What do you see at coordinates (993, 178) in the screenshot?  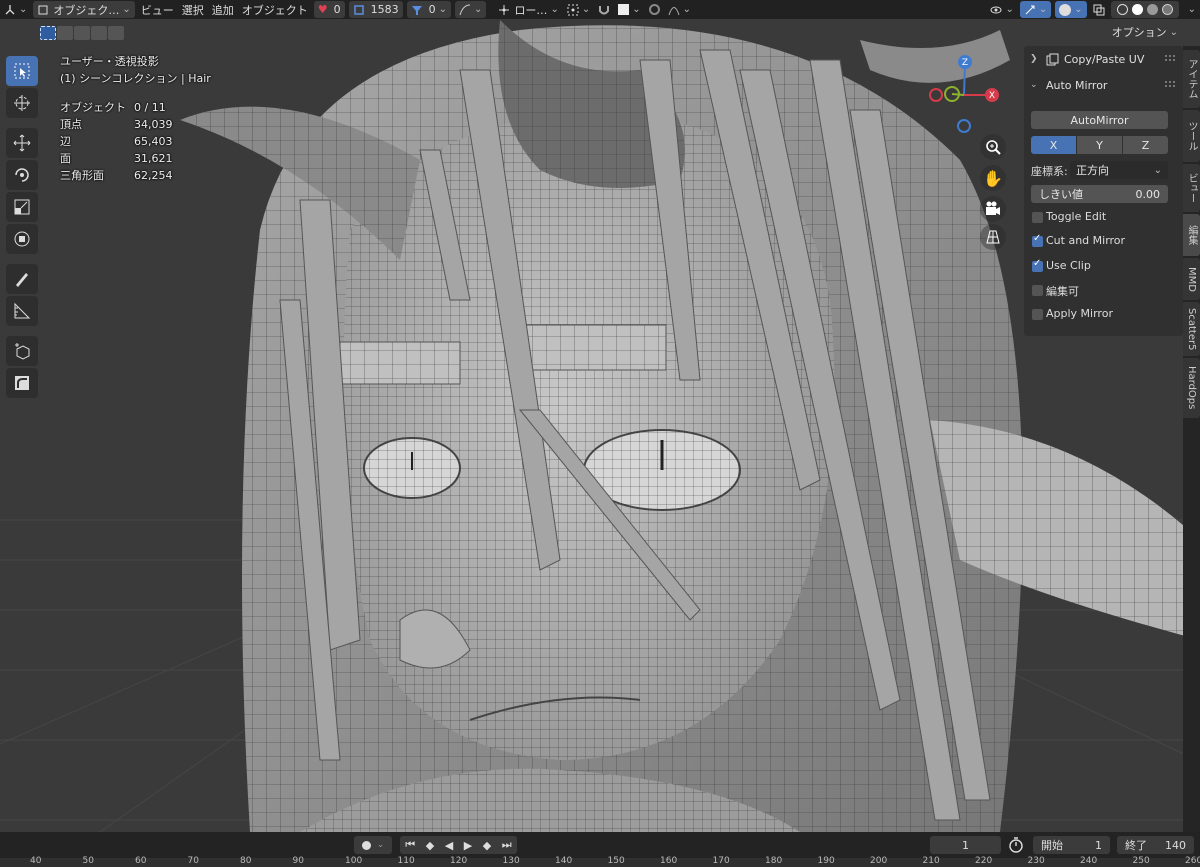 I see `pan-button: ✋` at bounding box center [993, 178].